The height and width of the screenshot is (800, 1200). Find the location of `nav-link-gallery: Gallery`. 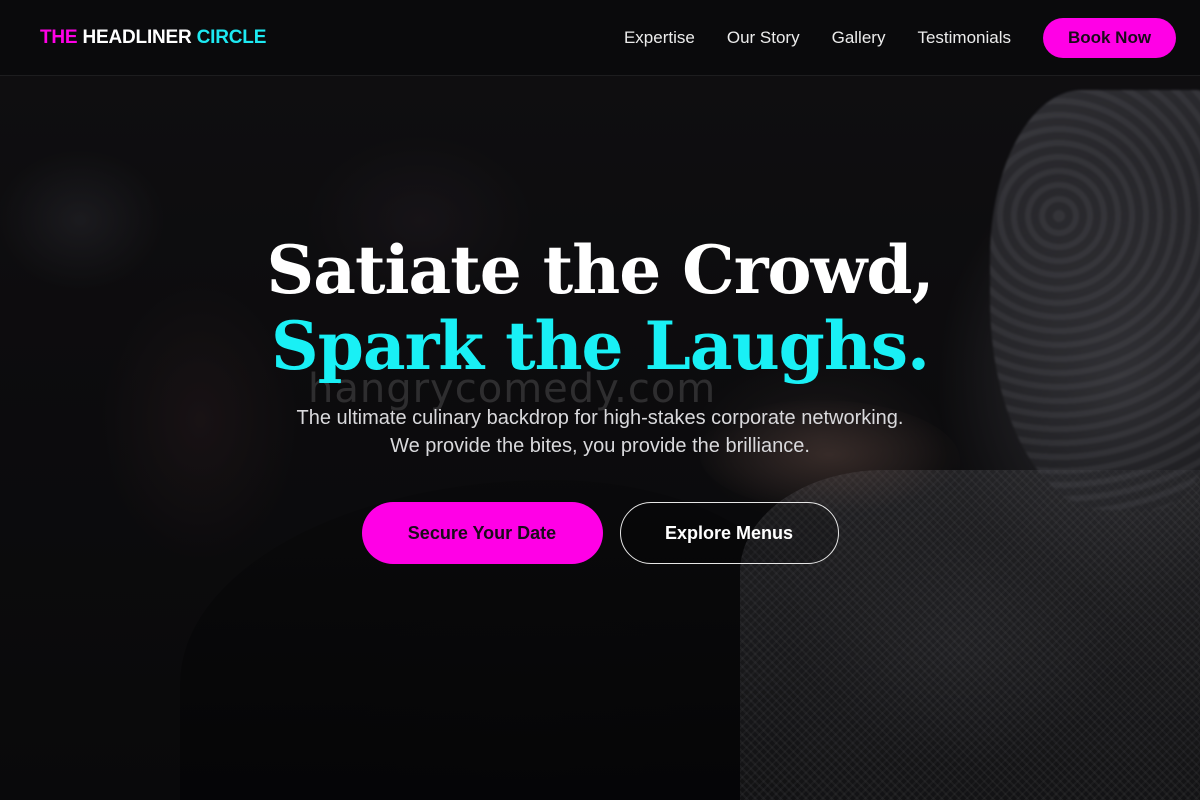

nav-link-gallery: Gallery is located at coordinates (859, 38).